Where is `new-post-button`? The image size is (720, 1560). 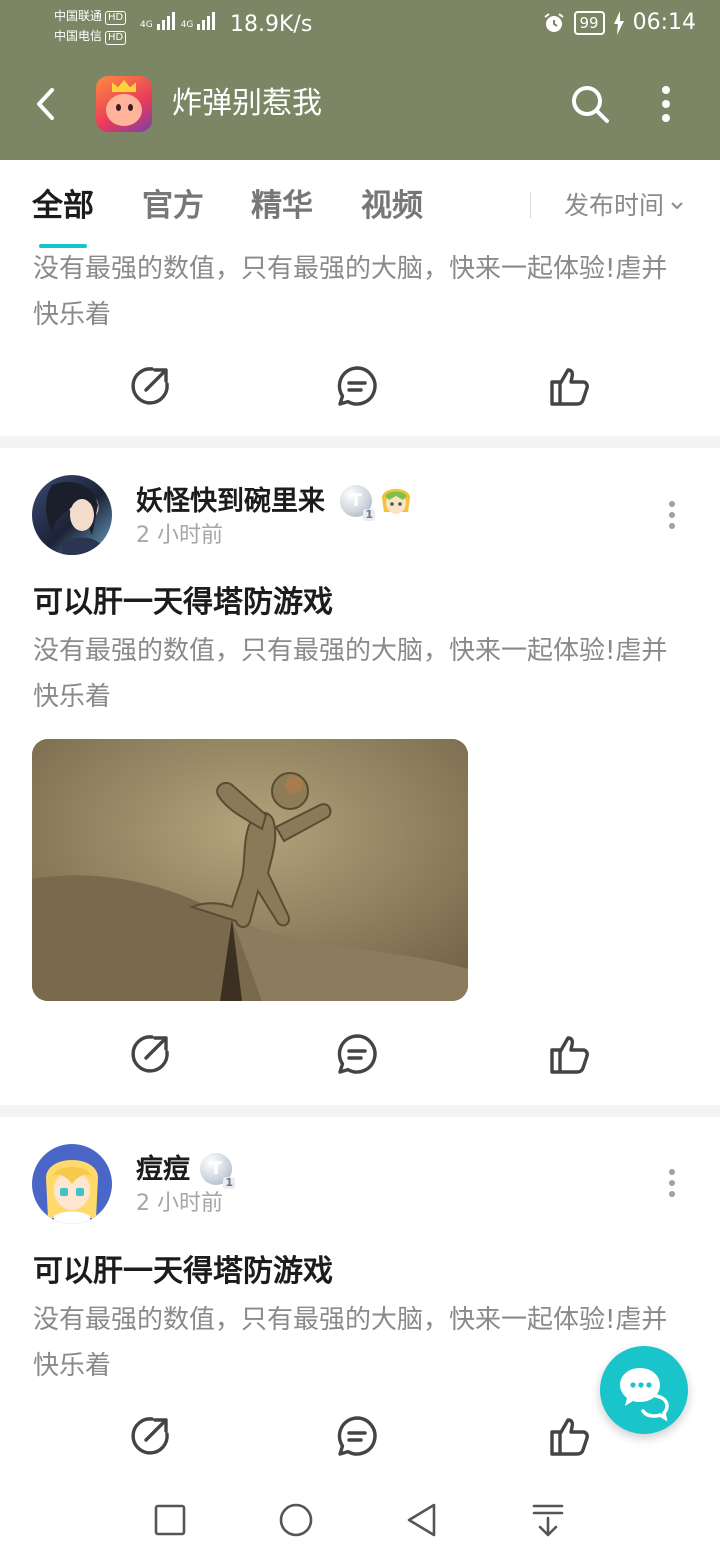
new-post-button is located at coordinates (644, 1390).